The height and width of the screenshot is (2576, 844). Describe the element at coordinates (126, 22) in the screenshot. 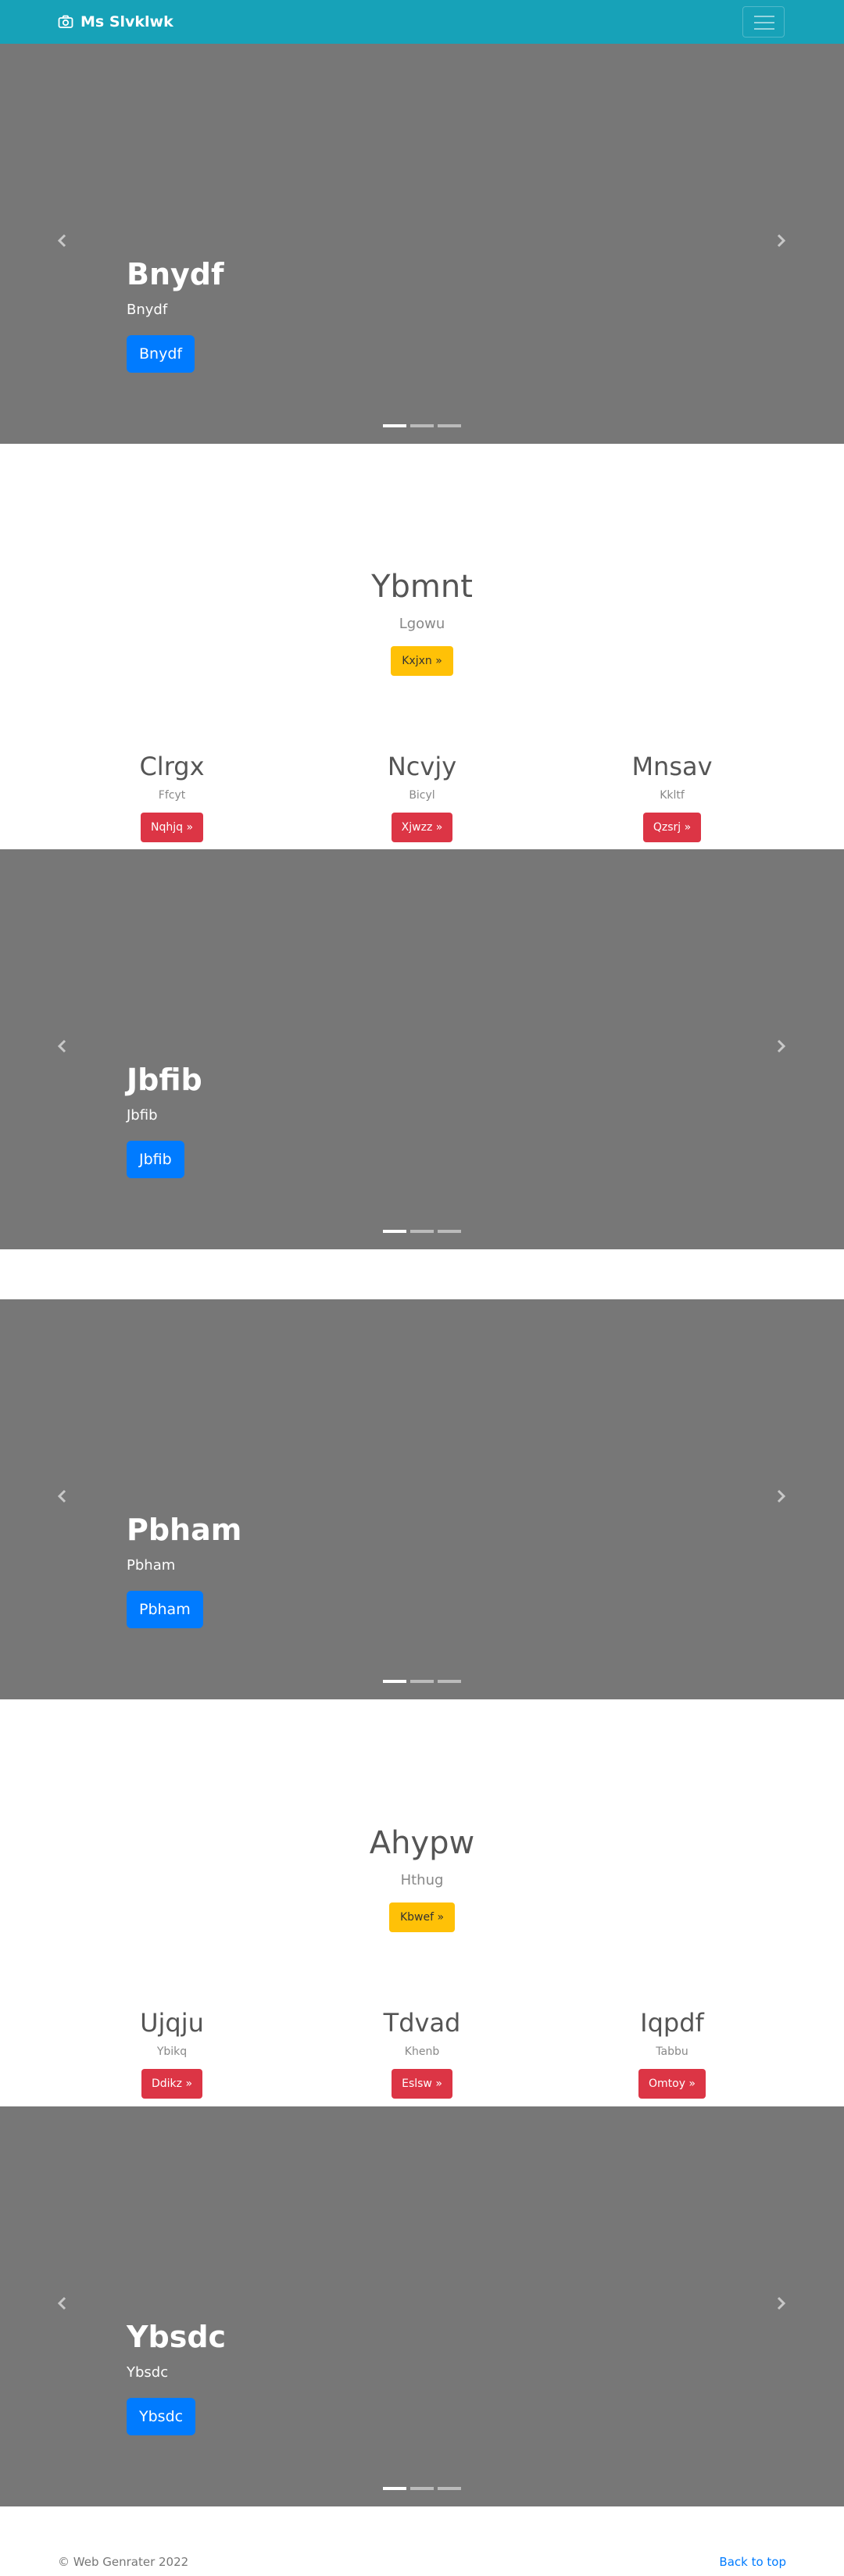

I see `brand-name: Ms Slvklwk` at that location.